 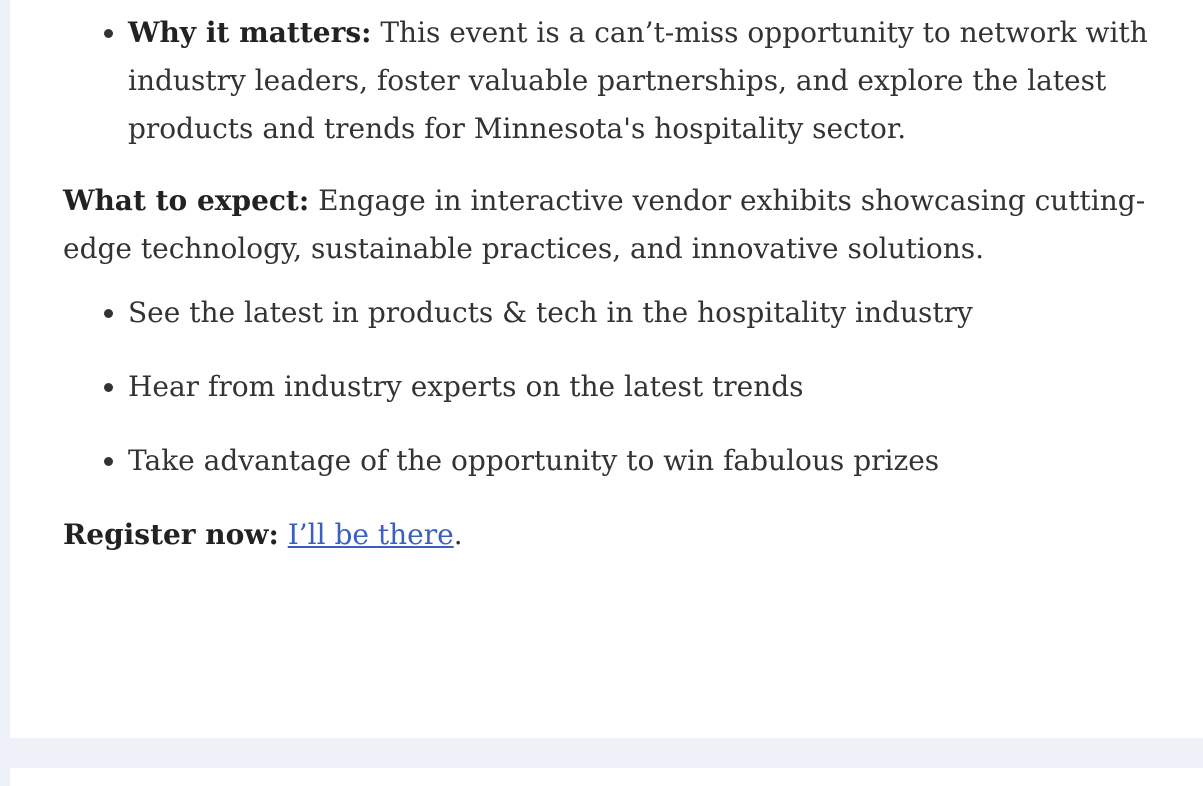 I want to click on register-paragraph: Register now: I’ll be there., so click(x=633, y=535).